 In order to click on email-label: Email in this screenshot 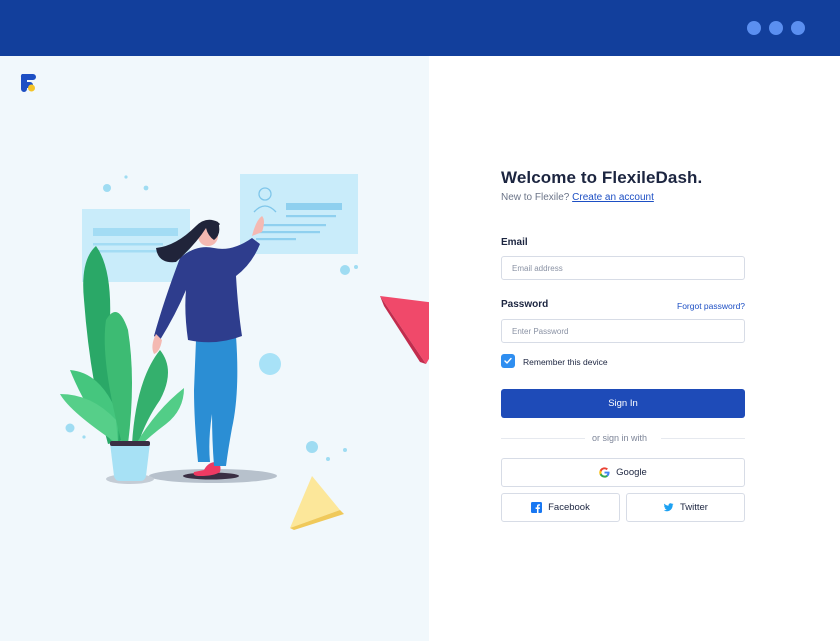, I will do `click(514, 242)`.